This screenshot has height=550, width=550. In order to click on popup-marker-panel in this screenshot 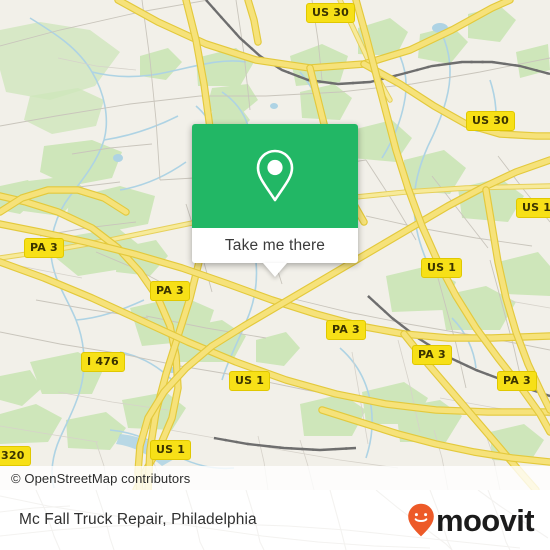, I will do `click(275, 176)`.